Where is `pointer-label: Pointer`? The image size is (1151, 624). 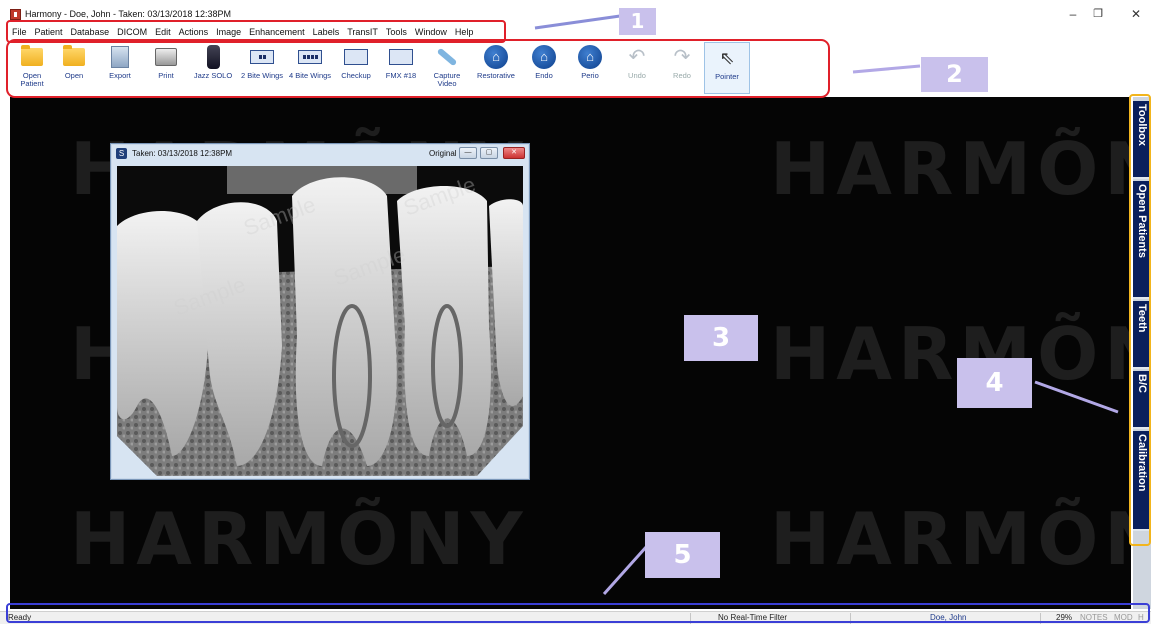
pointer-label: Pointer is located at coordinates (727, 76).